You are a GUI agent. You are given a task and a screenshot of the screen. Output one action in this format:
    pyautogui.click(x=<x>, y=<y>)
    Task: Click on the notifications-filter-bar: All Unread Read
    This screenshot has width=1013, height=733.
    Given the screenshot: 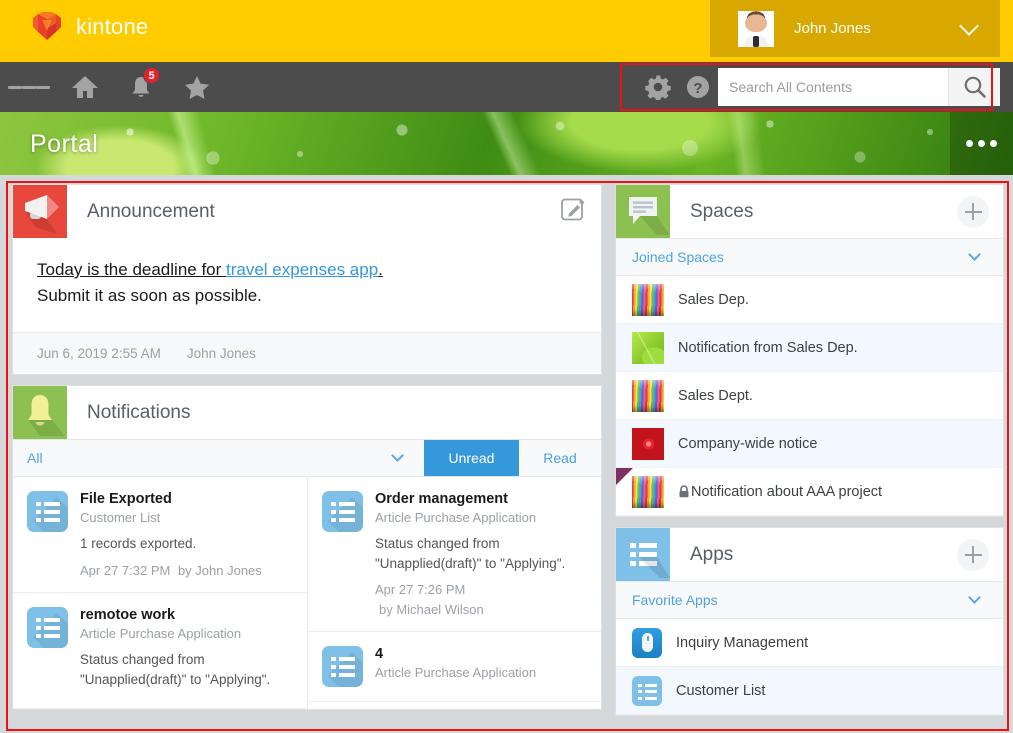 What is the action you would take?
    pyautogui.click(x=307, y=458)
    